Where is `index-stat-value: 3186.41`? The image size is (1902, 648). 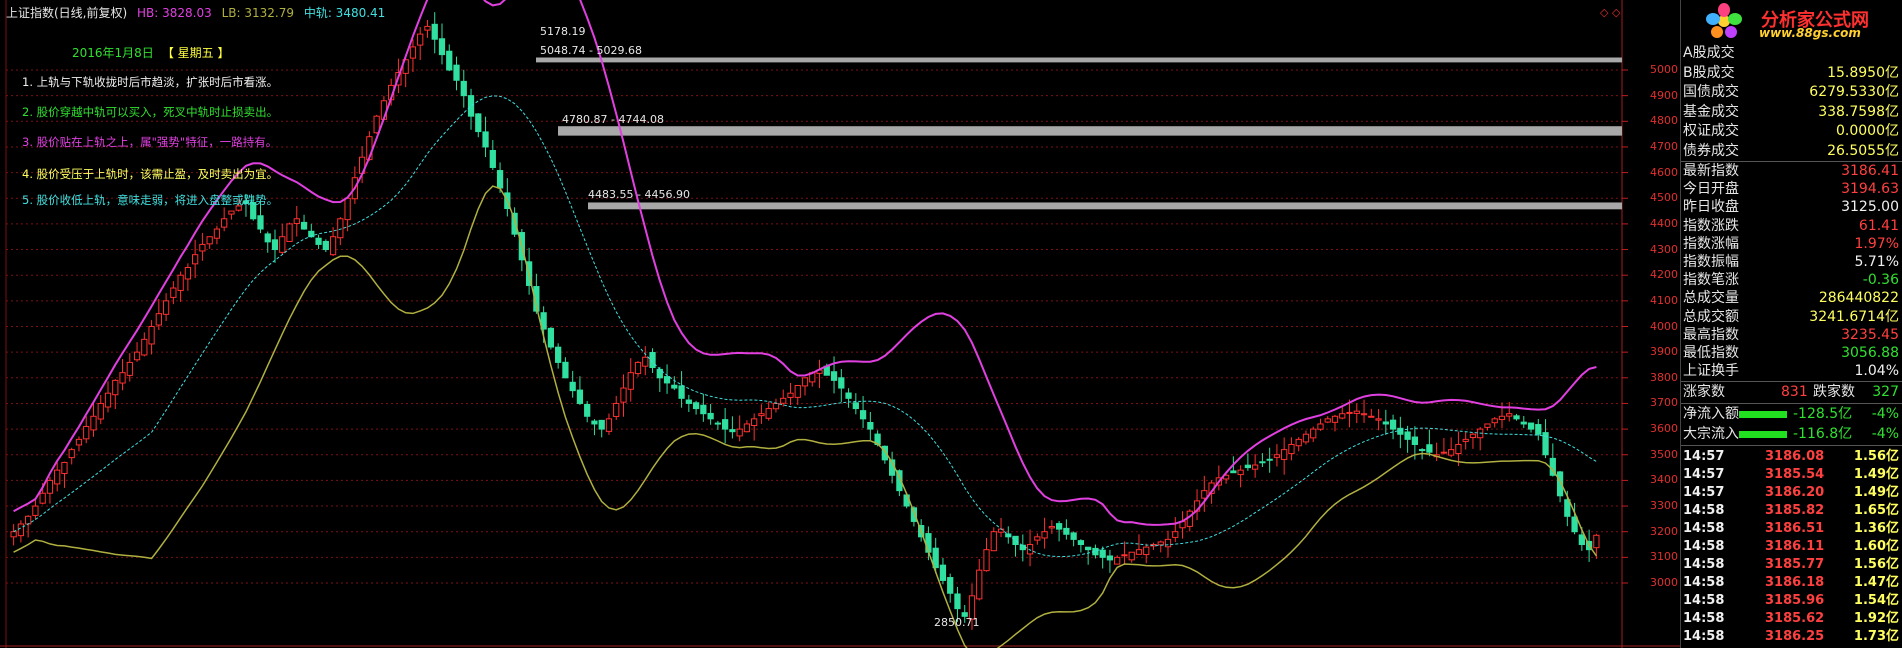 index-stat-value: 3186.41 is located at coordinates (1870, 171).